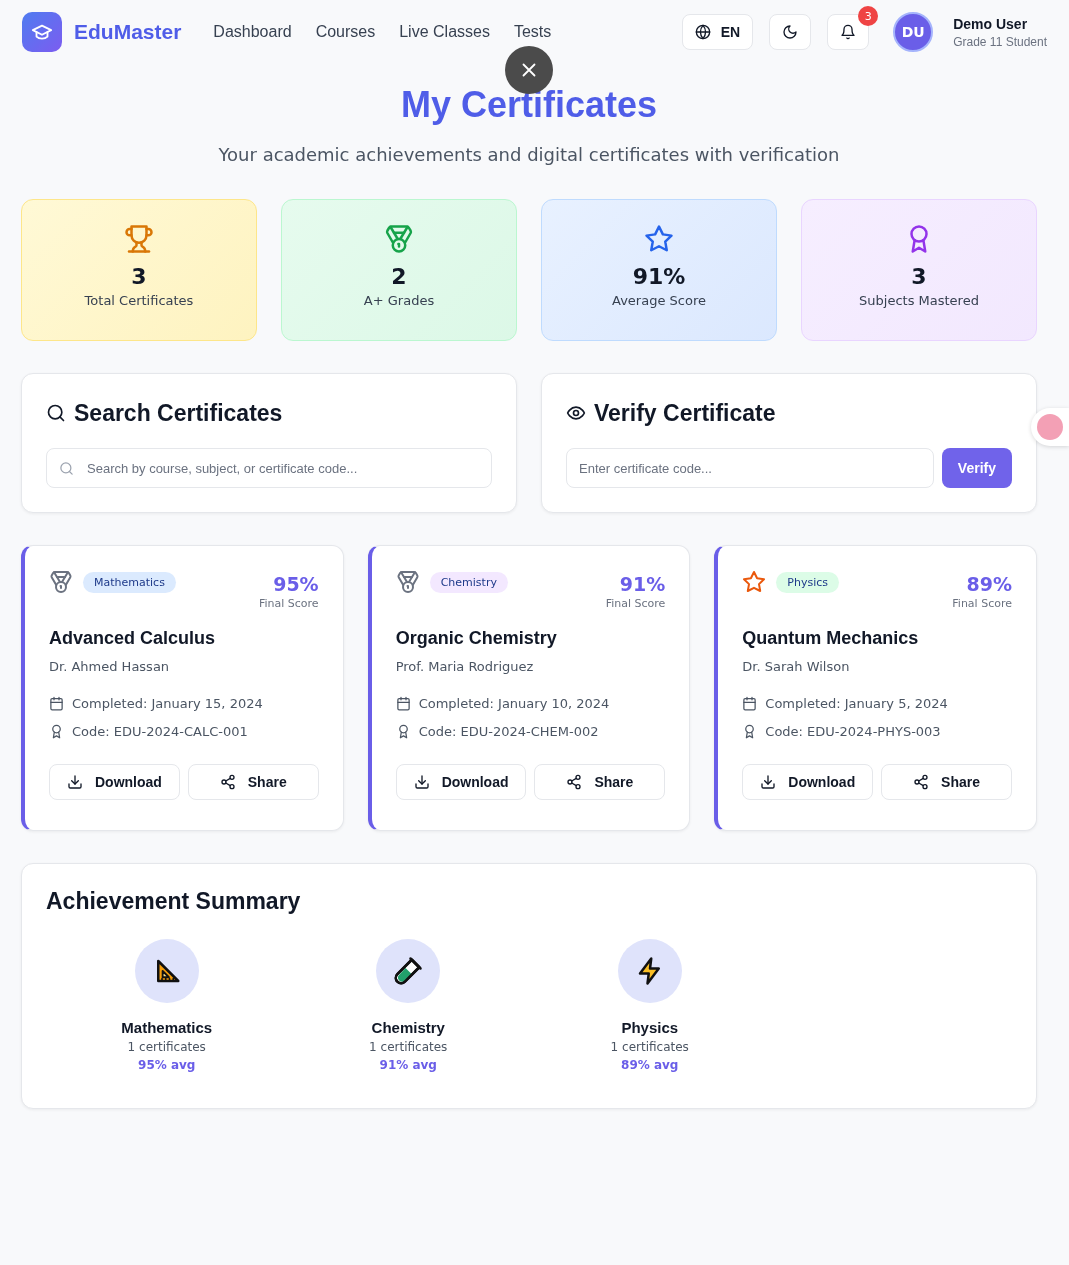 This screenshot has height=1265, width=1069. Describe the element at coordinates (399, 276) in the screenshot. I see `stat-value: 2` at that location.